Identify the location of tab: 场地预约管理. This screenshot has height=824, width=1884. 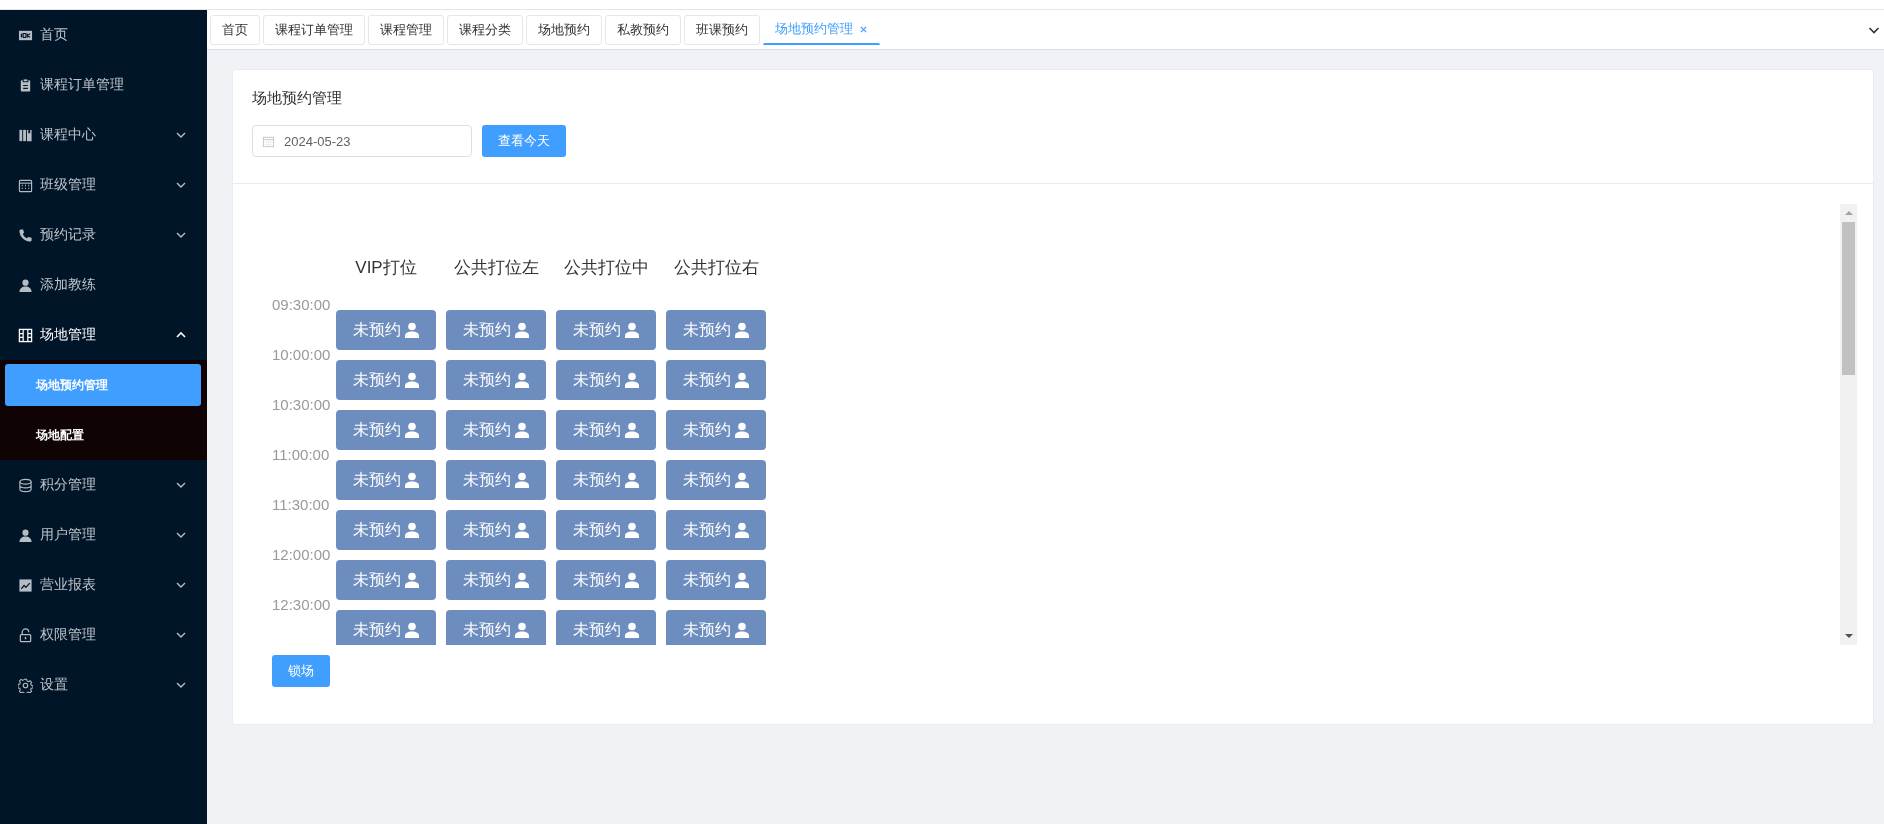
(821, 29).